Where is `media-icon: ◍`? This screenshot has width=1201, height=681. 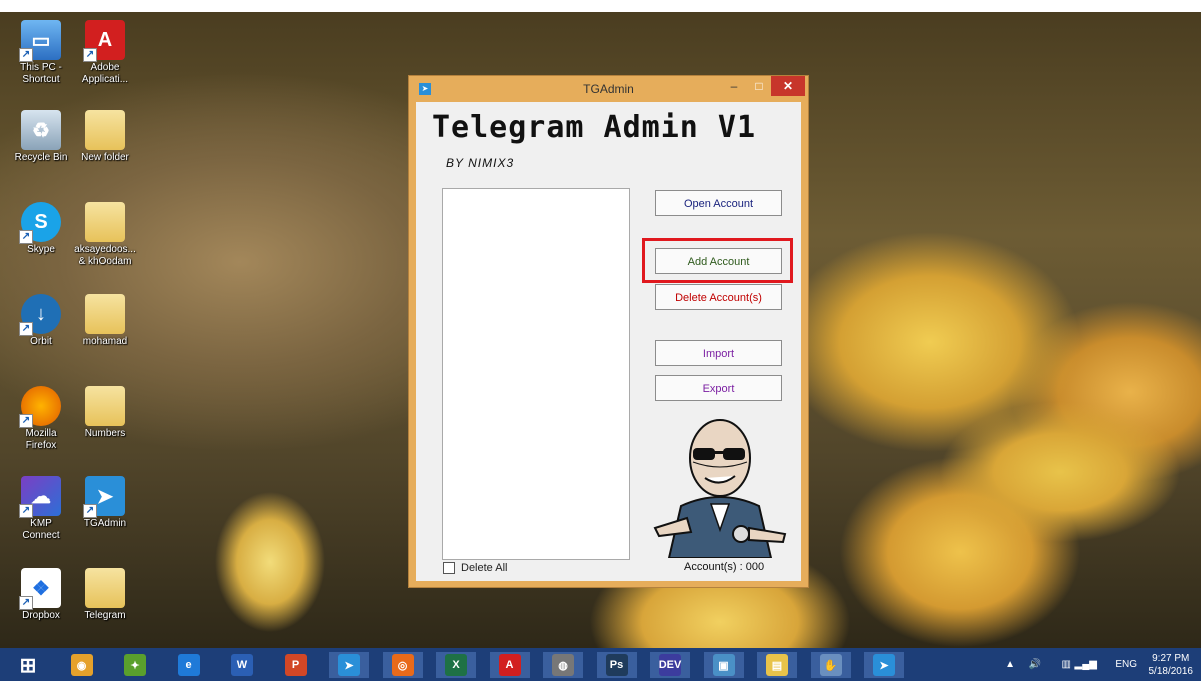
media-icon: ◍ is located at coordinates (563, 665).